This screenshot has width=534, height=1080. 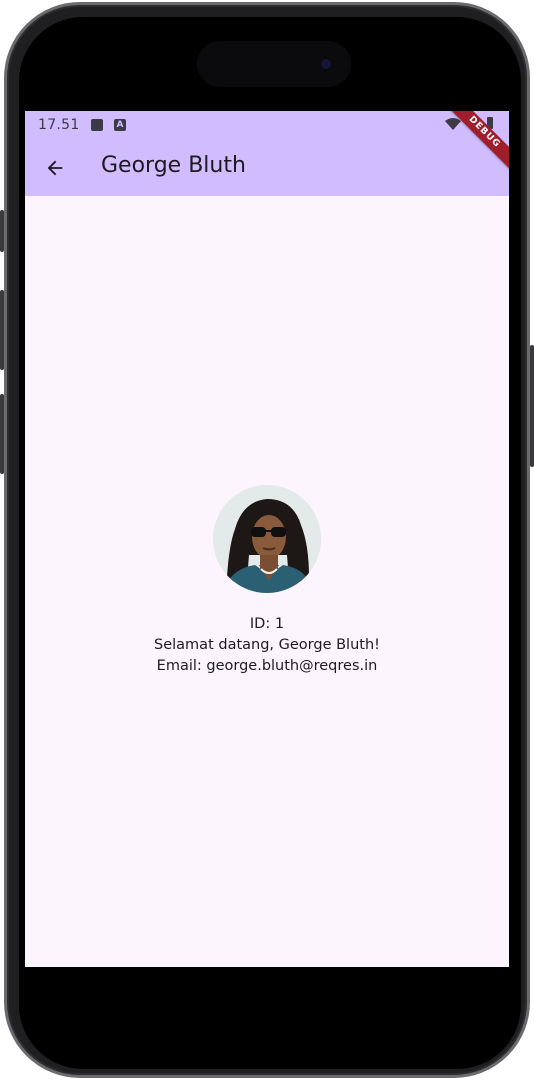 I want to click on power-button, so click(x=532, y=406).